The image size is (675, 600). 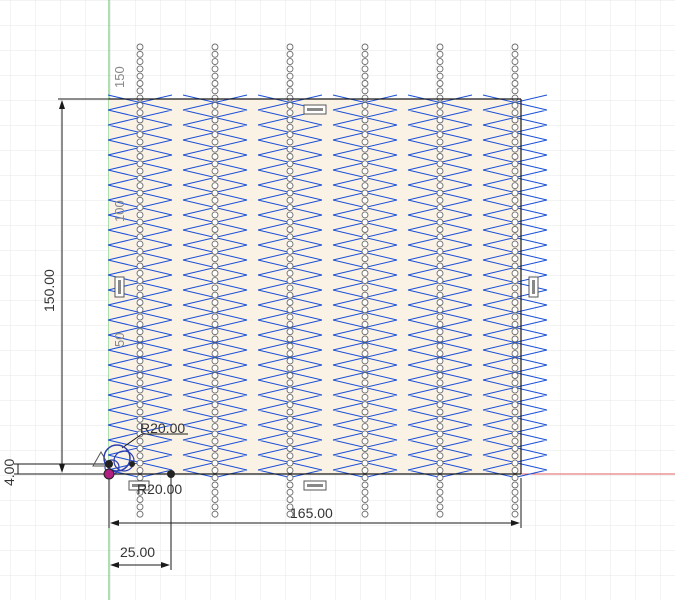 What do you see at coordinates (311, 513) in the screenshot?
I see `dimension-width-label: 165.00` at bounding box center [311, 513].